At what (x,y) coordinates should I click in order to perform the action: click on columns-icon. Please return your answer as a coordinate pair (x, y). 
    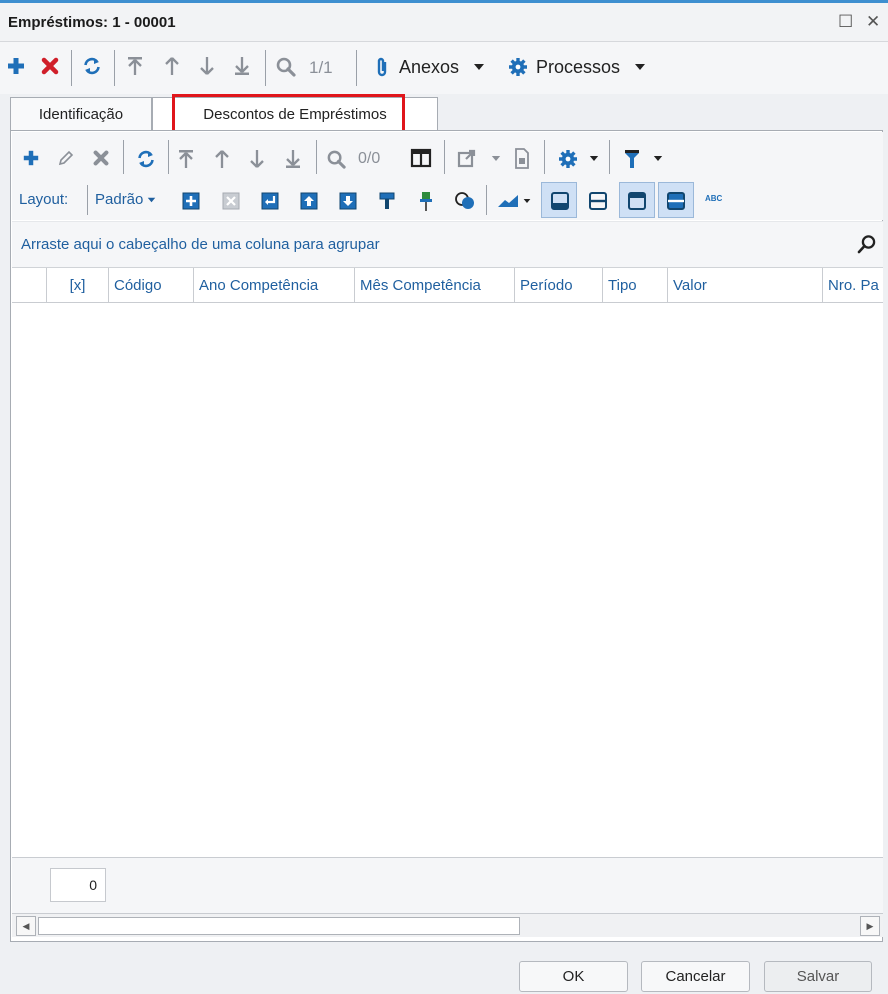
    Looking at the image, I should click on (421, 158).